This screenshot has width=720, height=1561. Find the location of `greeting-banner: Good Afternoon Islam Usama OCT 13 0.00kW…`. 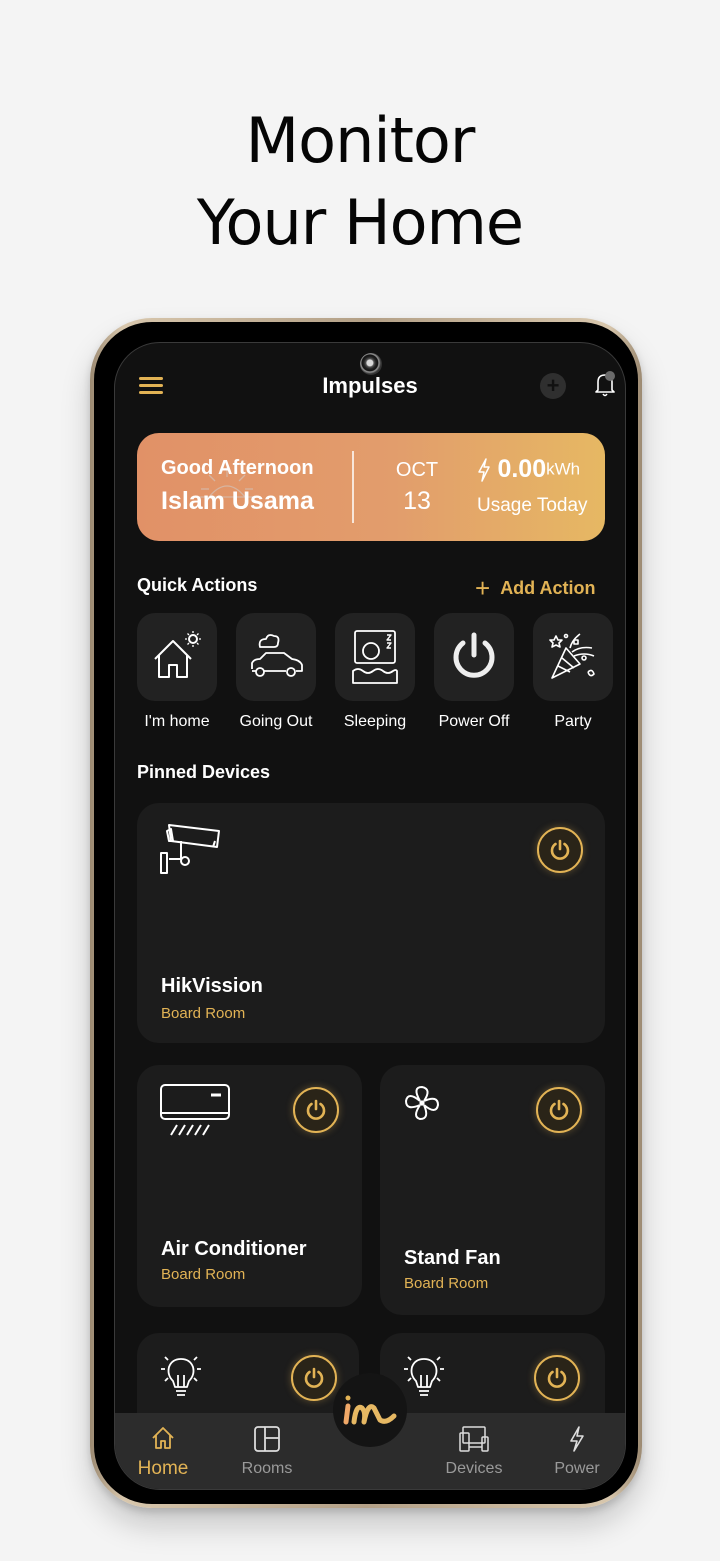

greeting-banner: Good Afternoon Islam Usama OCT 13 0.00kW… is located at coordinates (371, 487).